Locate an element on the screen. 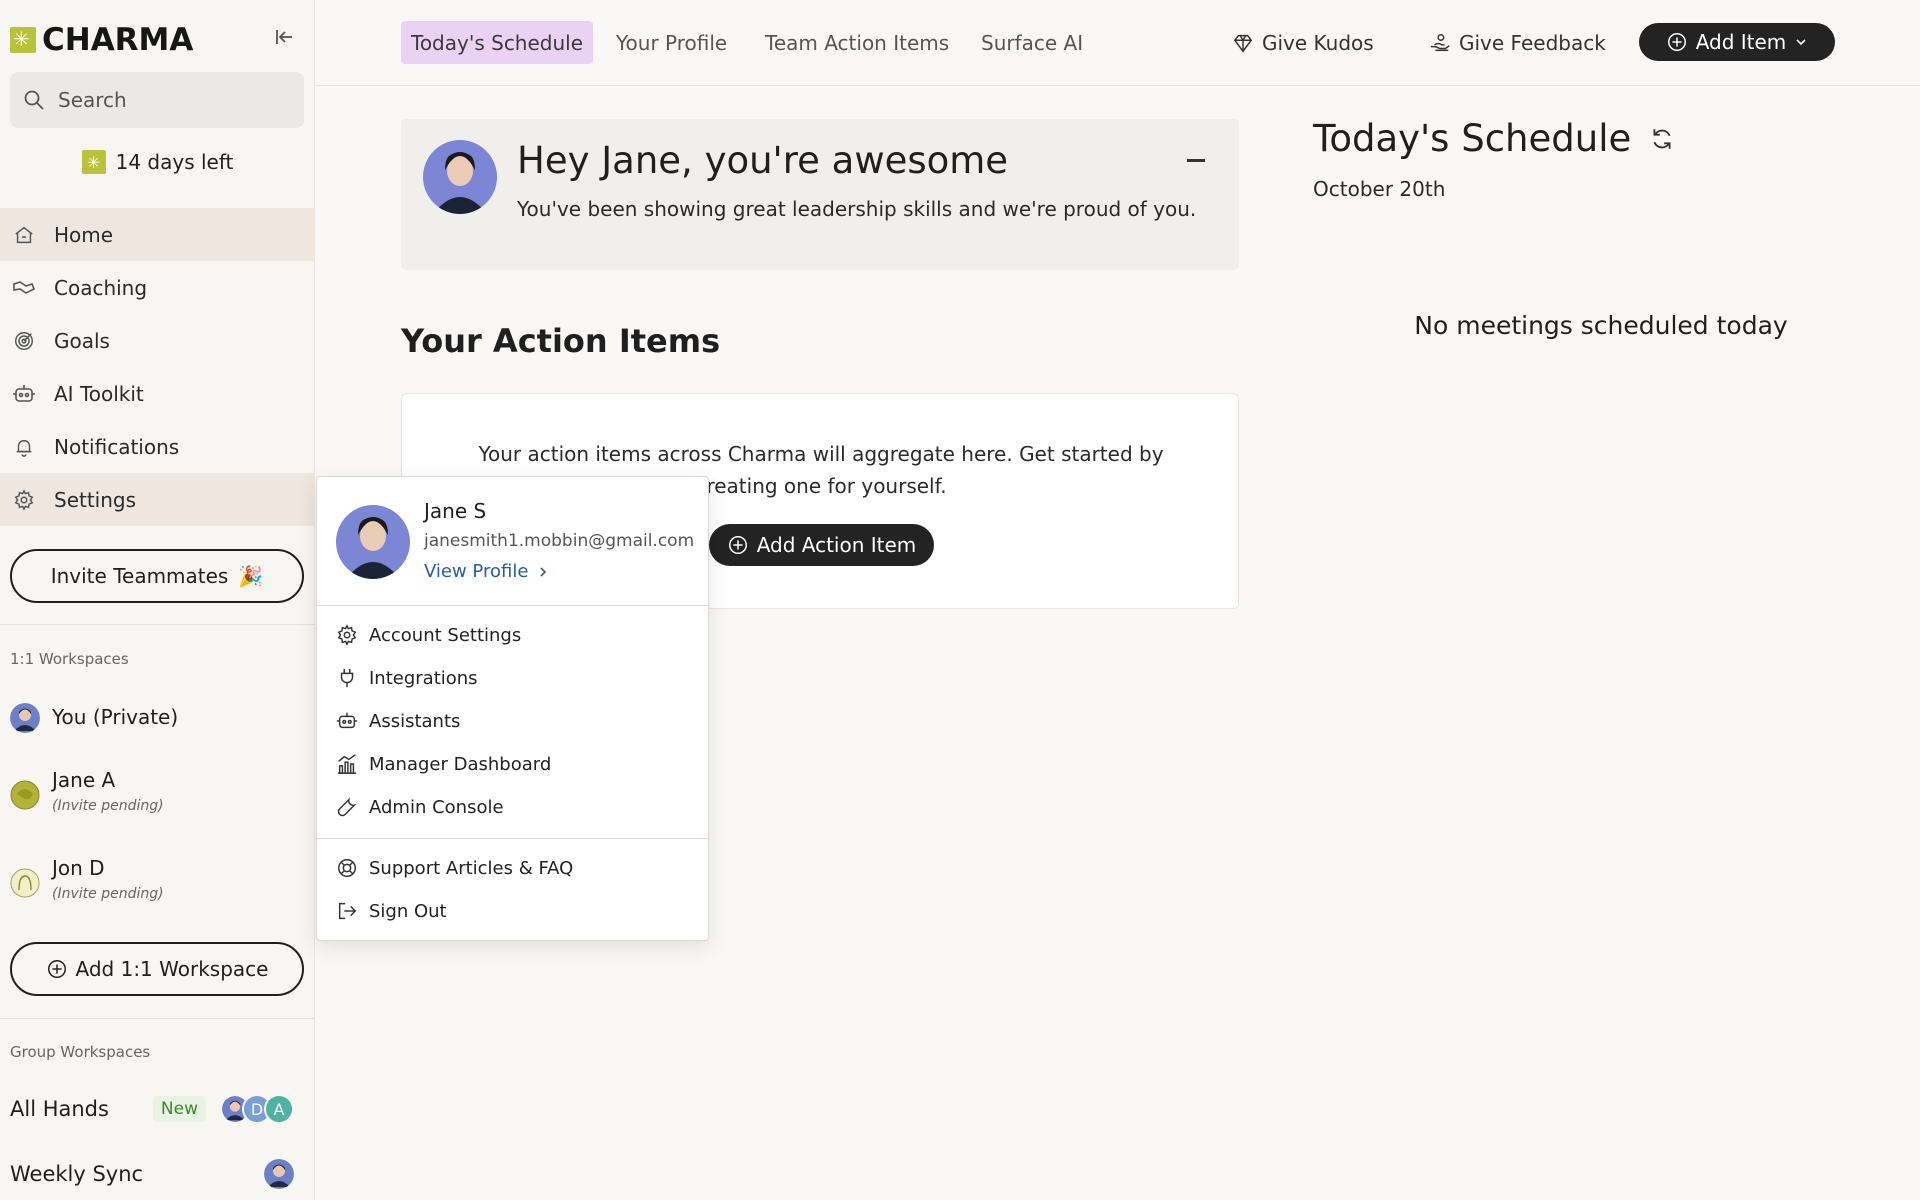  invite-label: Invite Teammates is located at coordinates (139, 576).